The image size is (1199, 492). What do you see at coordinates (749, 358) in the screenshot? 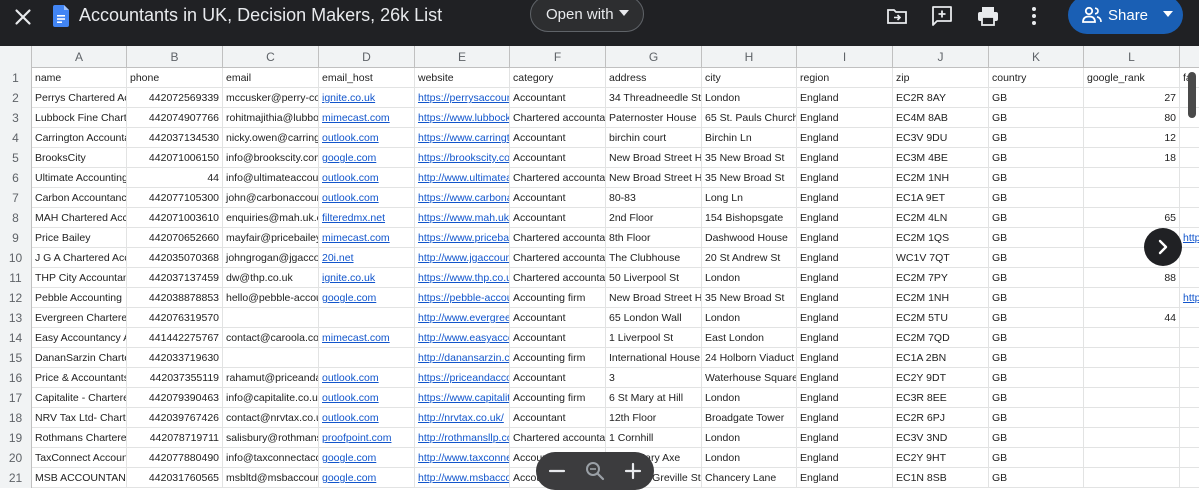
I see `table-cell: 24 Holborn Viaduct` at bounding box center [749, 358].